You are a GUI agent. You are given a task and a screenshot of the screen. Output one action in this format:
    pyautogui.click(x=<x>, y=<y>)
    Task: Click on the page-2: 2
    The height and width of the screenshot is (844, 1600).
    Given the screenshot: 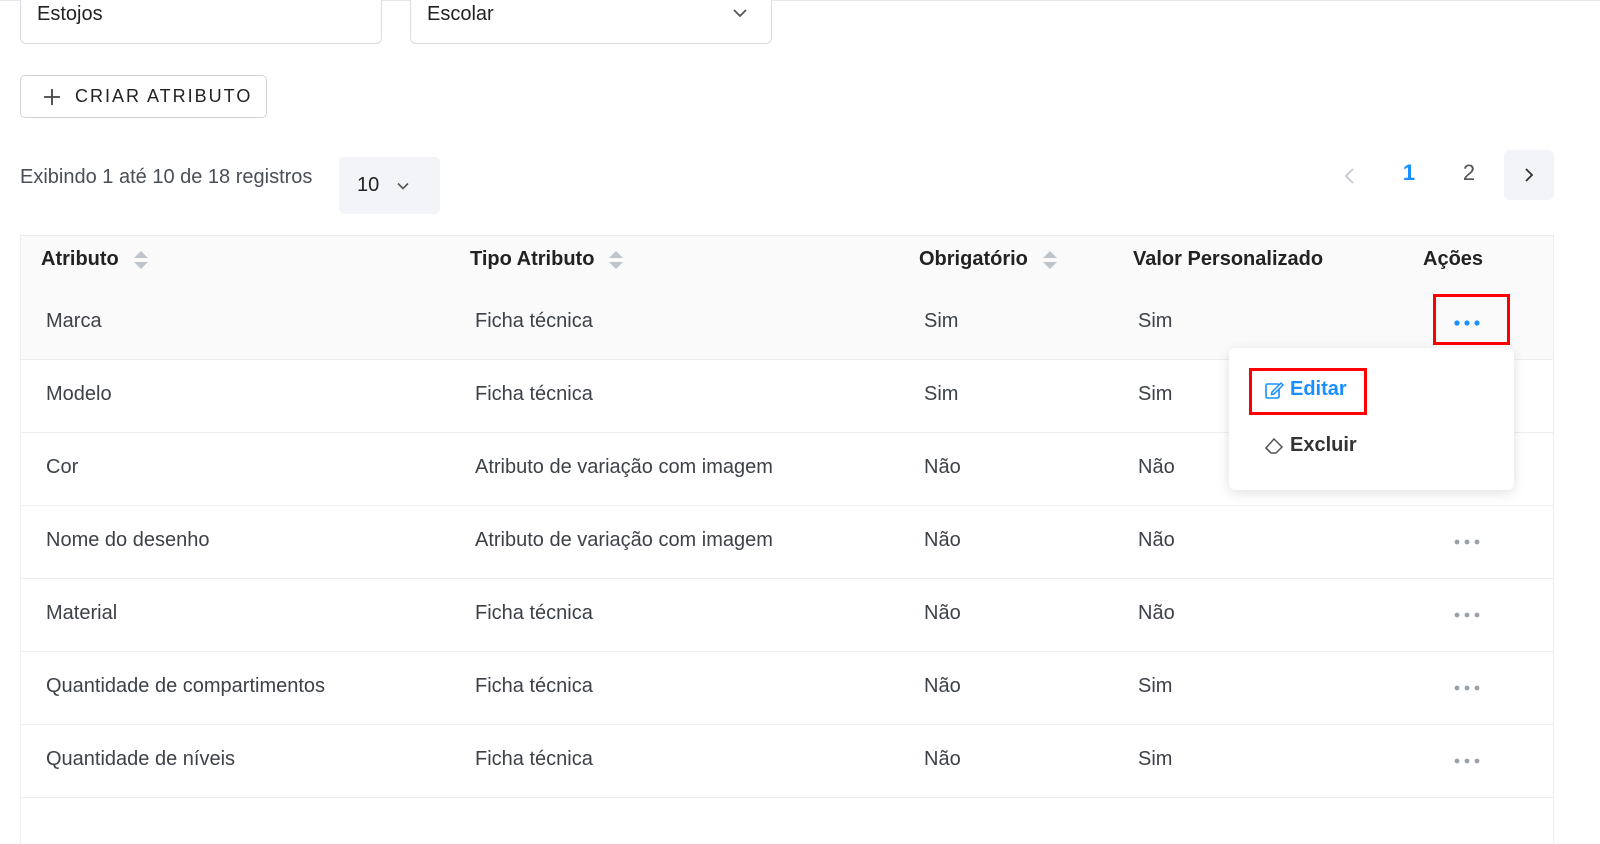 What is the action you would take?
    pyautogui.click(x=1469, y=173)
    